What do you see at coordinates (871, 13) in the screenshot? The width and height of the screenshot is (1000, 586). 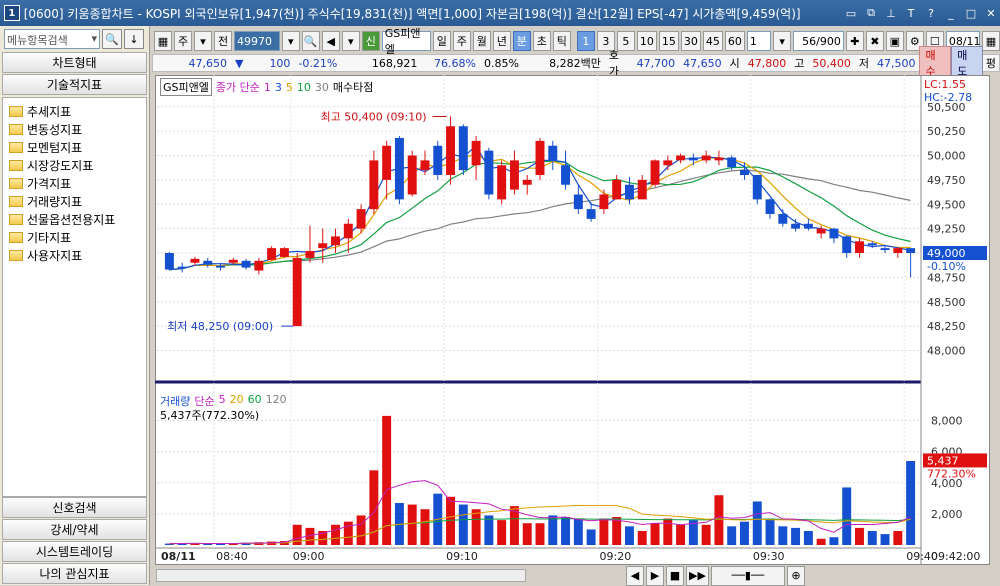 I see `link-icon: ⧉` at bounding box center [871, 13].